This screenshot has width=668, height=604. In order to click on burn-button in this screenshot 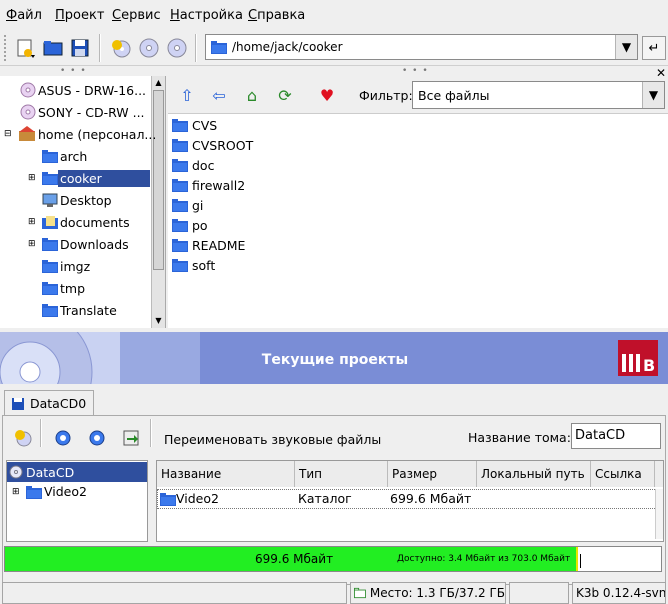, I will do `click(121, 48)`.